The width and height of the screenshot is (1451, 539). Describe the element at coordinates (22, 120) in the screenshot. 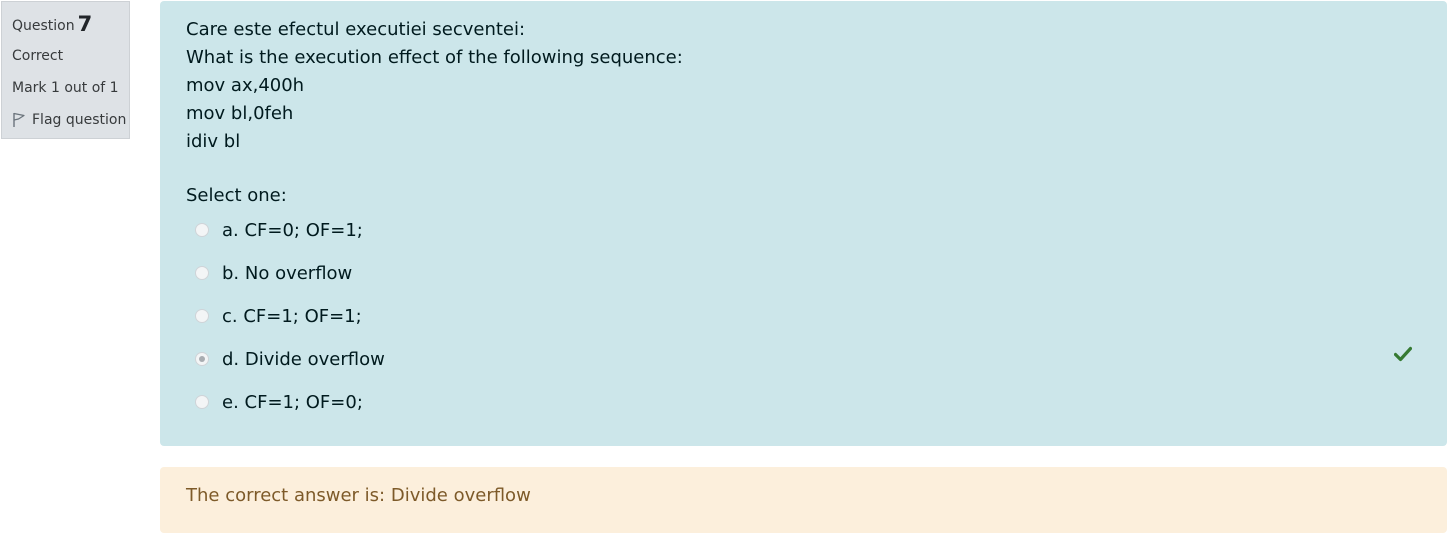

I see `flag-icon` at that location.